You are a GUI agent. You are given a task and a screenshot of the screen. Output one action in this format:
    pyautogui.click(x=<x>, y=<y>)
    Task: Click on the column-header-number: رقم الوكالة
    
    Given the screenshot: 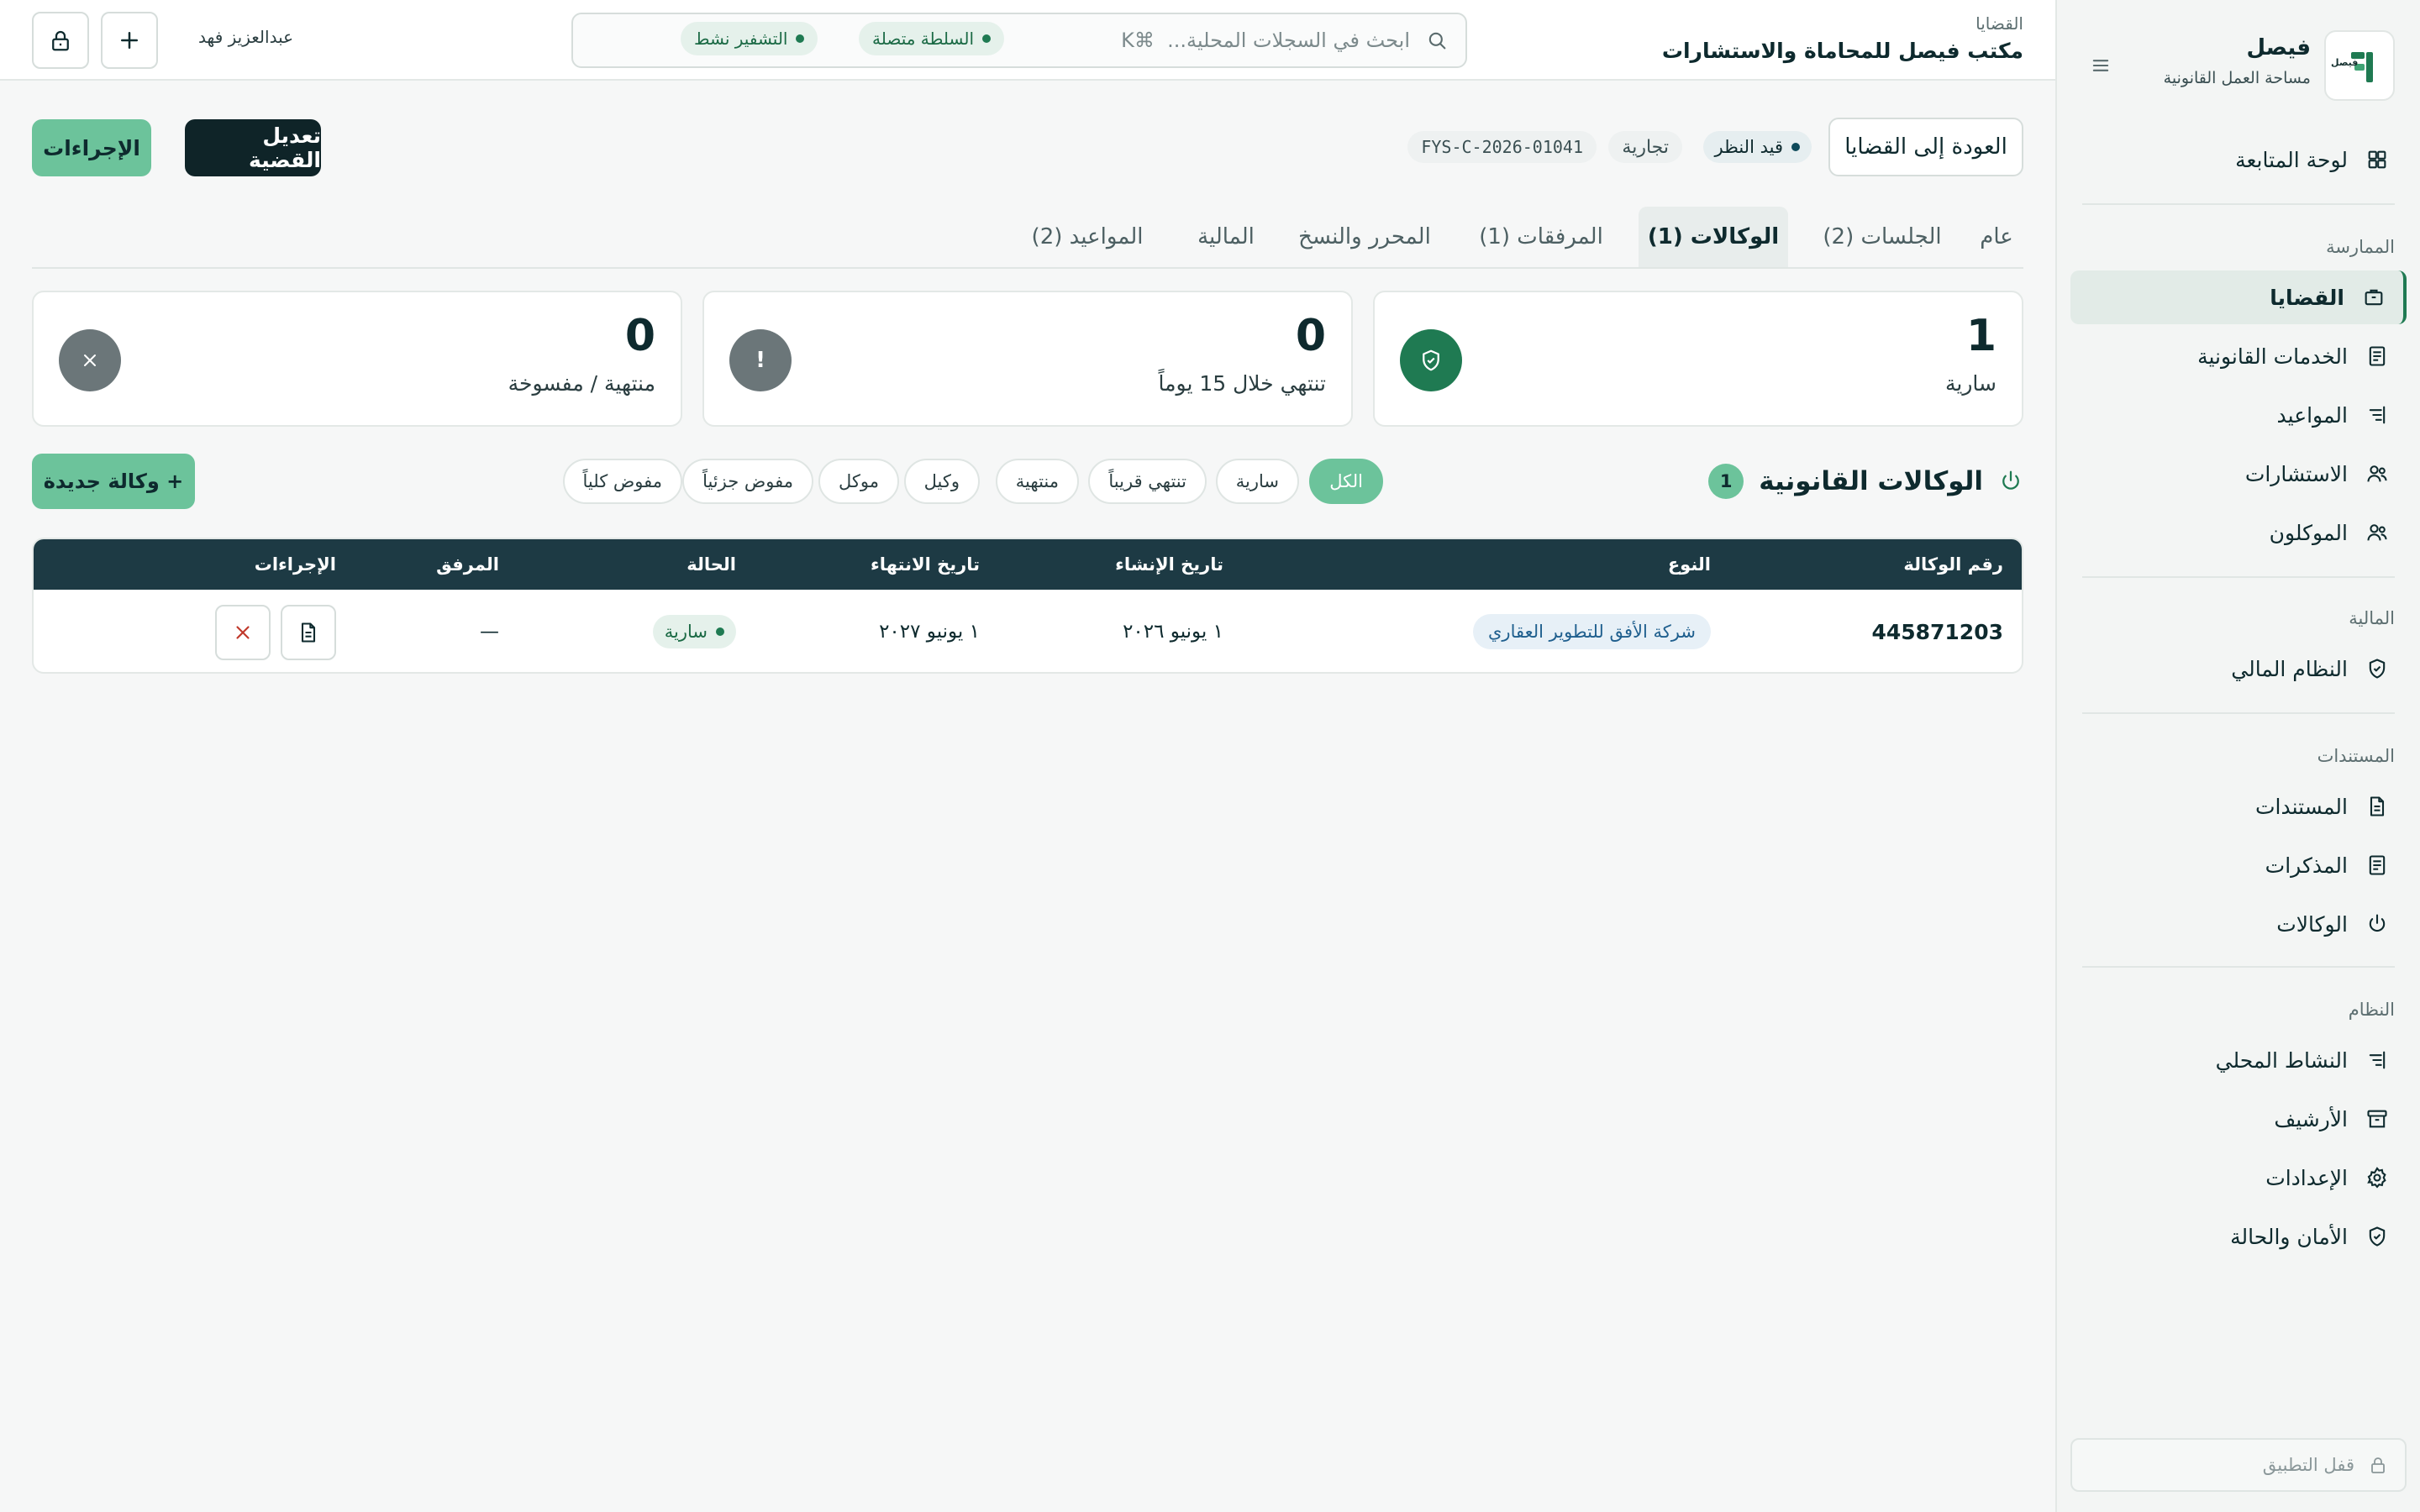 What is the action you would take?
    pyautogui.click(x=1953, y=564)
    